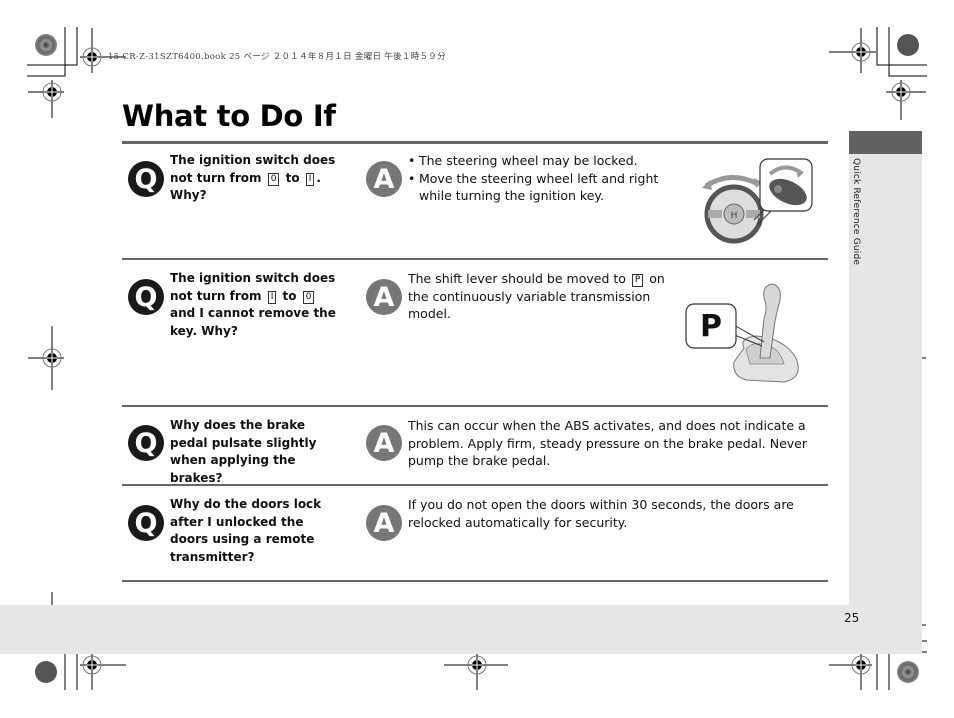 This screenshot has width=954, height=718. What do you see at coordinates (885, 142) in the screenshot?
I see `section-tab-marker` at bounding box center [885, 142].